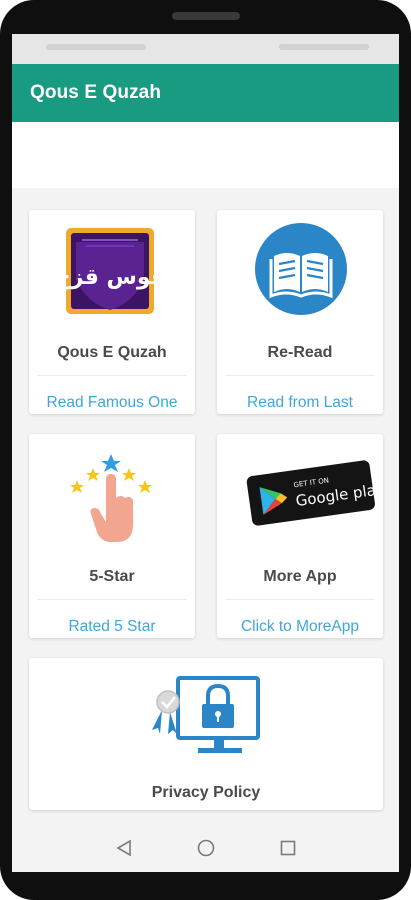 The image size is (411, 900). I want to click on logo-text: قوس قزح, so click(110, 277).